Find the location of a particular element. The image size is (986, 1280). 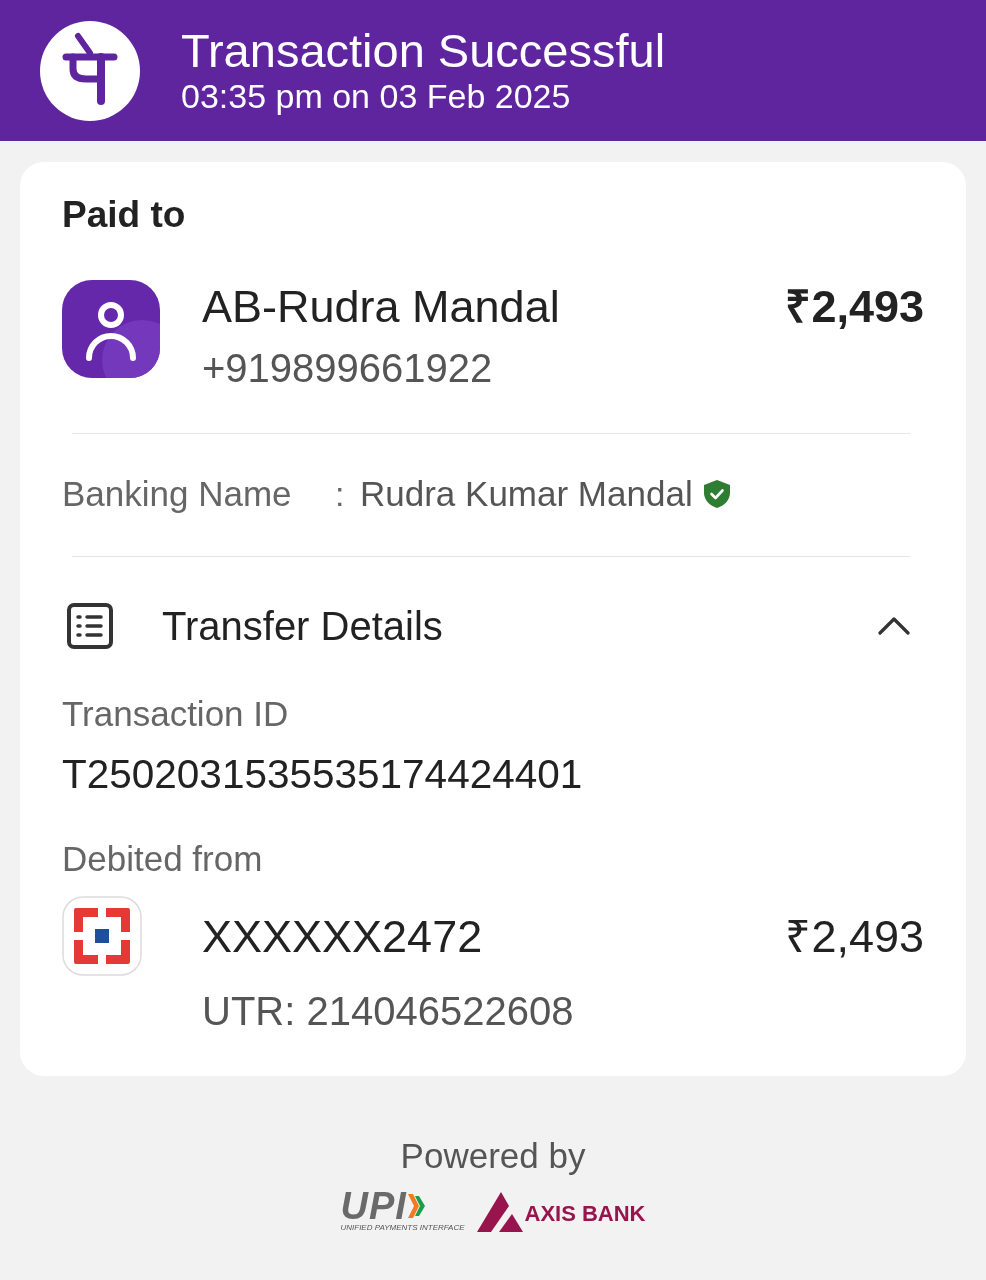

bank-logo-icon is located at coordinates (102, 936).